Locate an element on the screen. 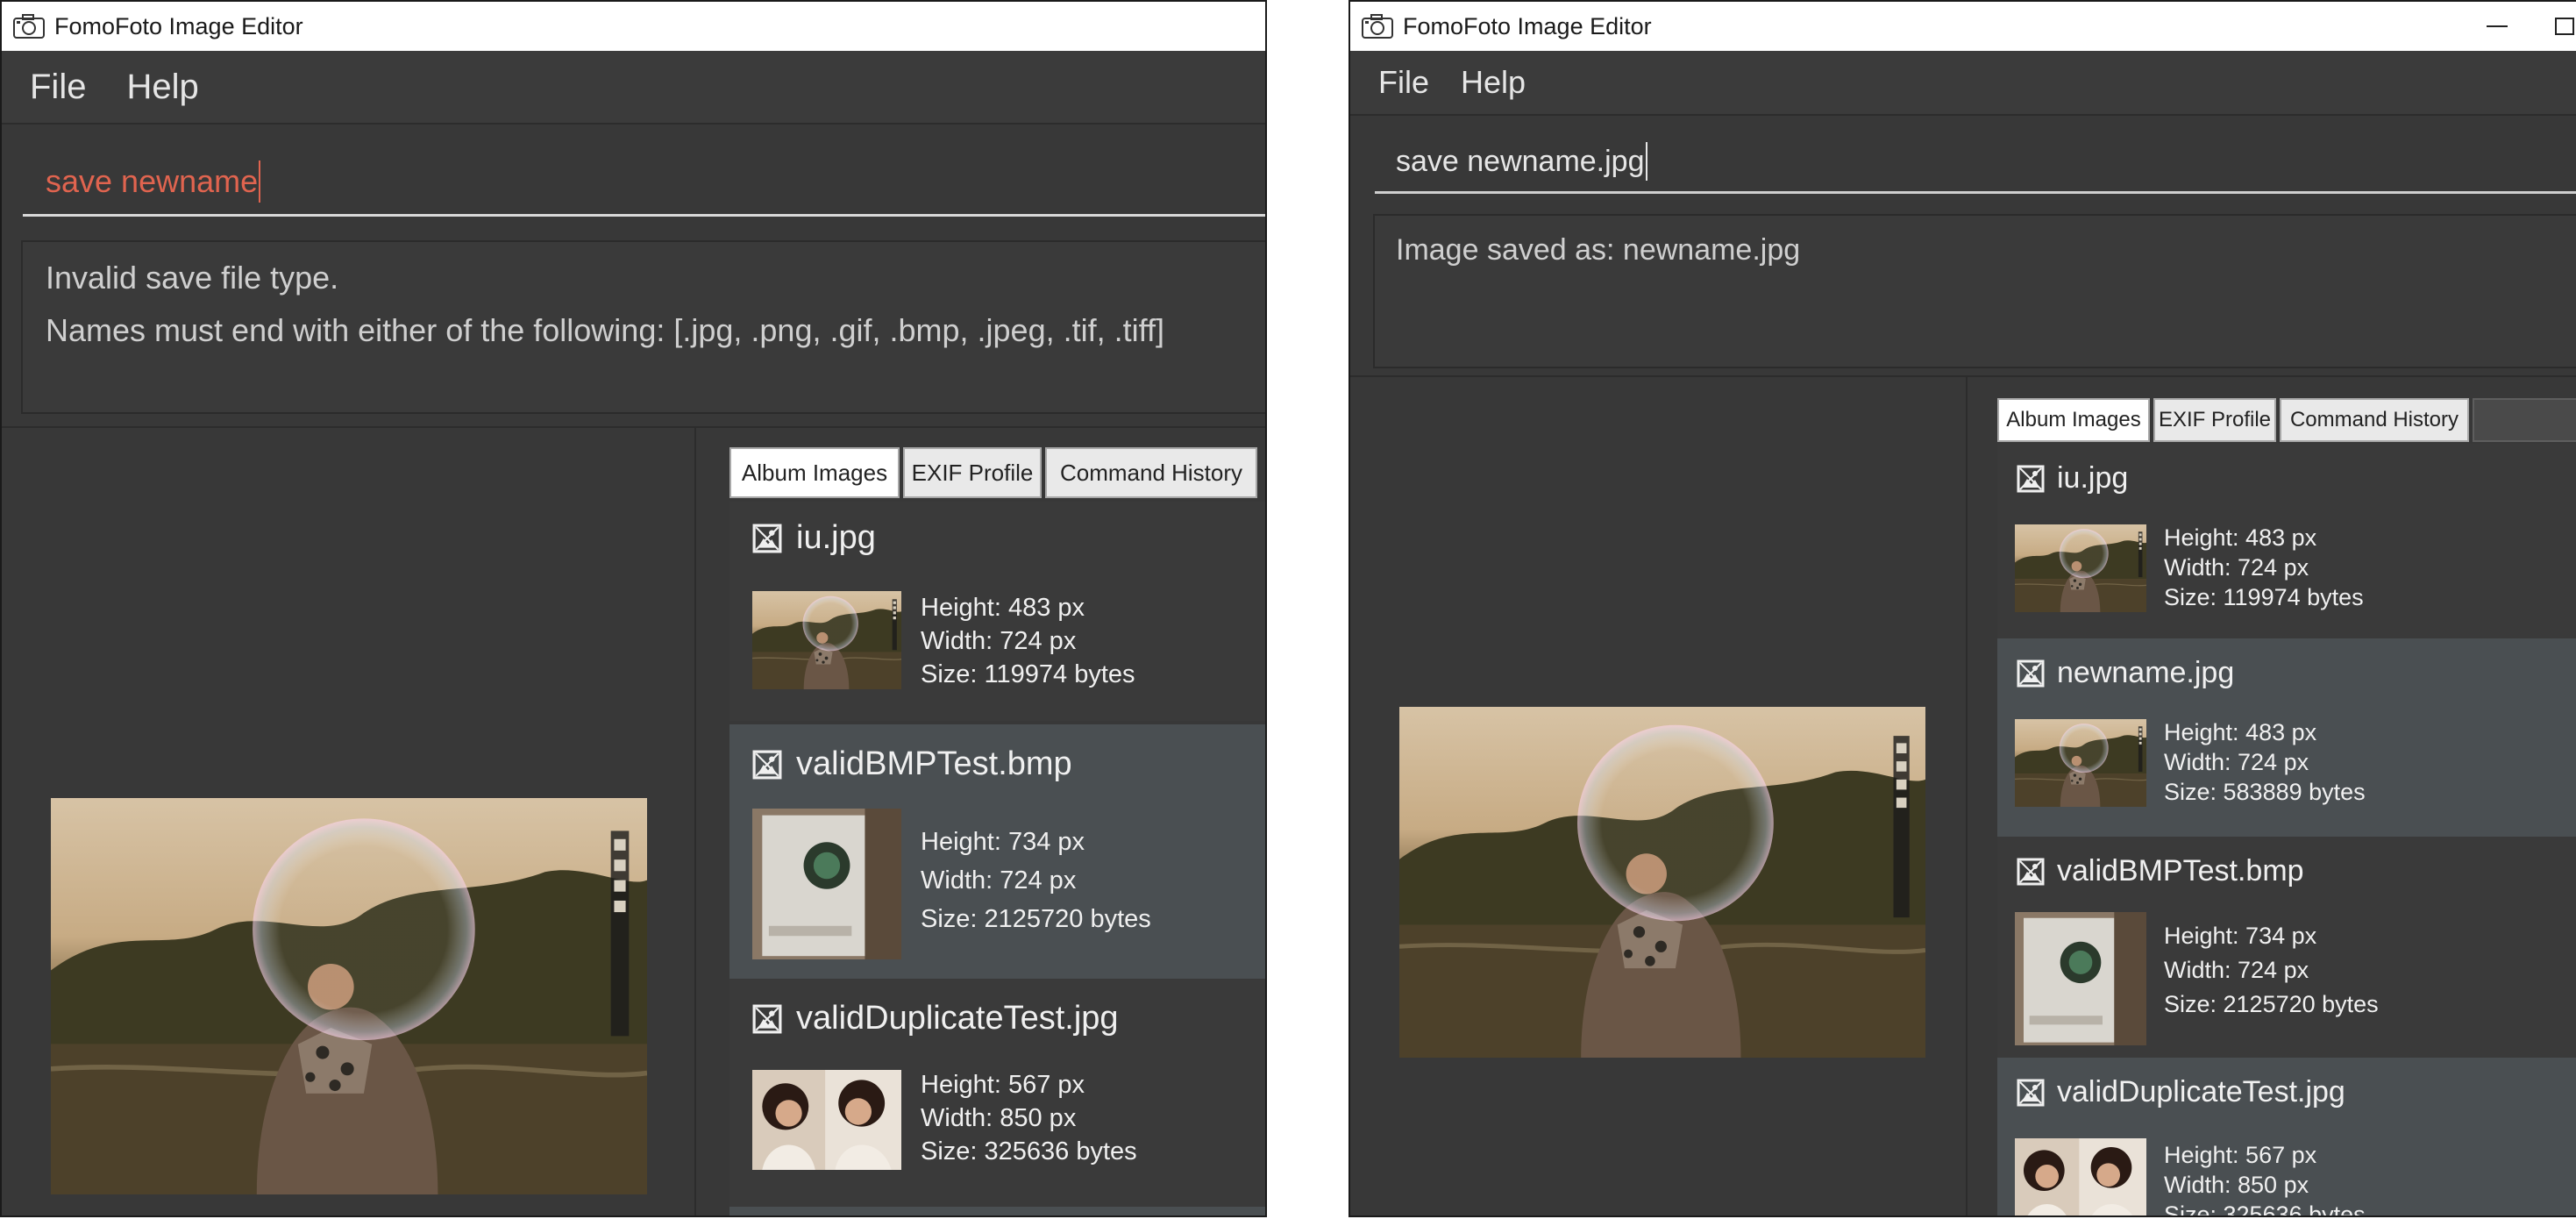 Image resolution: width=2576 pixels, height=1219 pixels. maximize-button is located at coordinates (2564, 27).